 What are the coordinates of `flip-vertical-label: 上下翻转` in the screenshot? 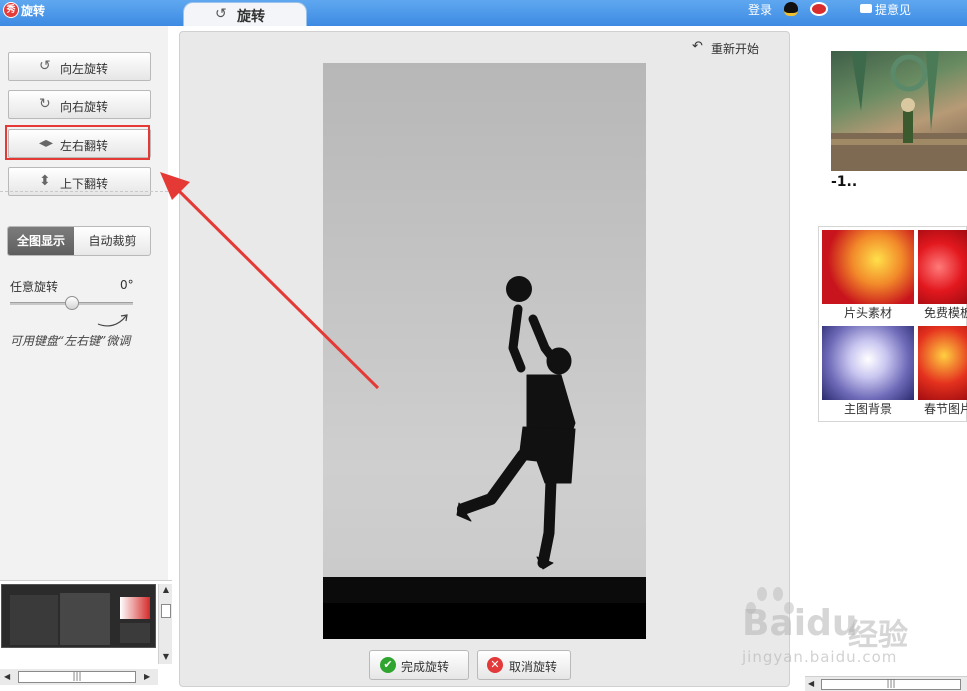 It's located at (84, 184).